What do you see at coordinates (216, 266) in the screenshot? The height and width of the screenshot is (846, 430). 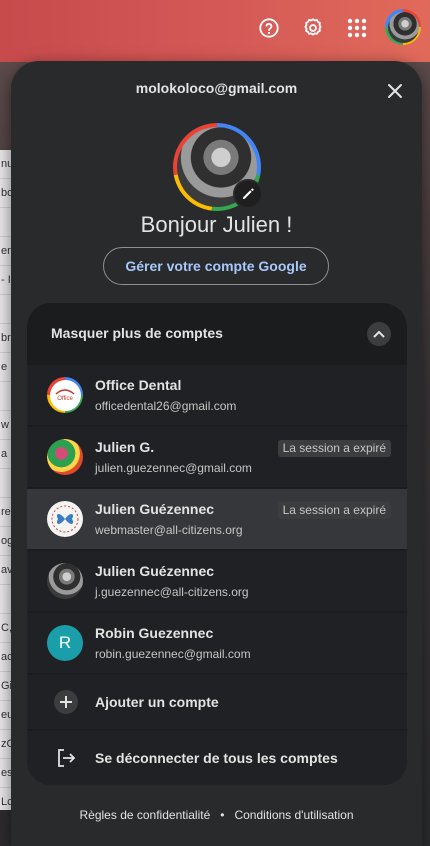 I see `manage-account-button: Gérer votre compte Google` at bounding box center [216, 266].